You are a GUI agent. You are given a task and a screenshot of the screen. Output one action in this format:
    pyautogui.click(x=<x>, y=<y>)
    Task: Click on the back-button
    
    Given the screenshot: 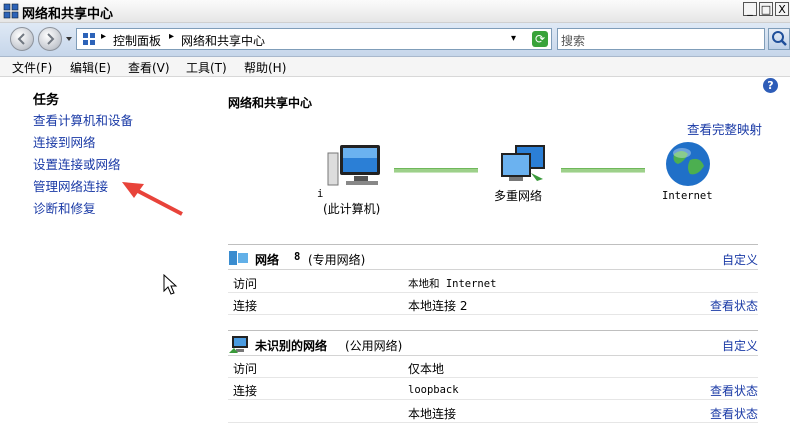 What is the action you would take?
    pyautogui.click(x=22, y=39)
    